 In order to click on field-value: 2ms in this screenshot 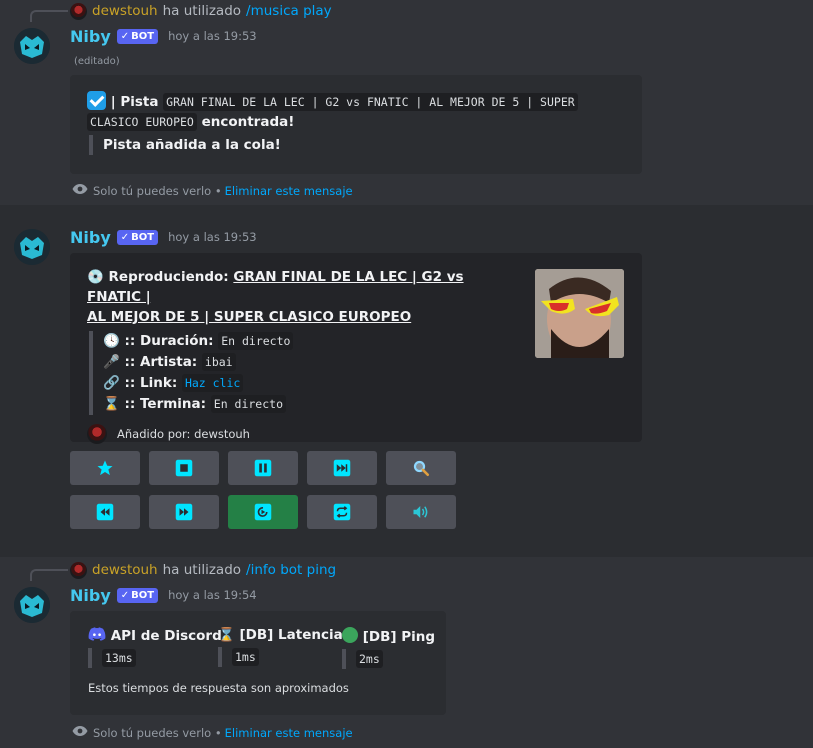, I will do `click(369, 659)`.